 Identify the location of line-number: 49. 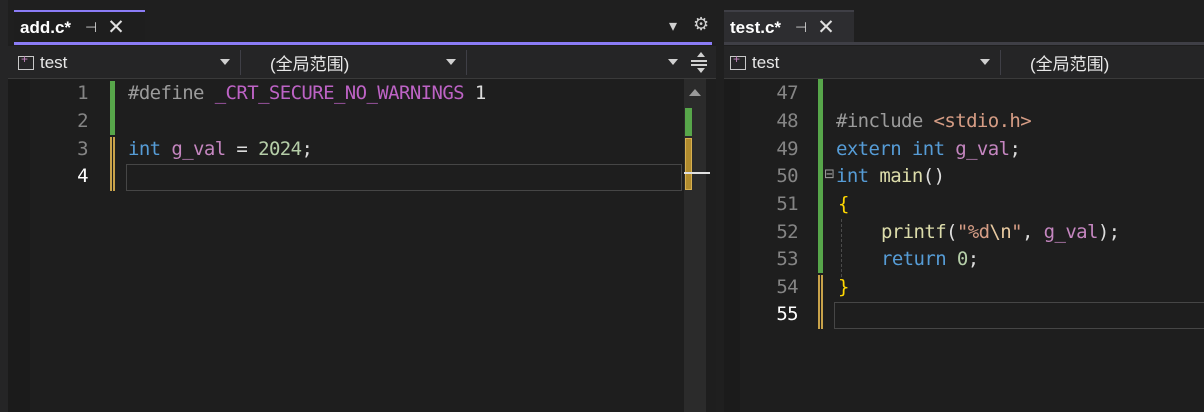
(787, 149).